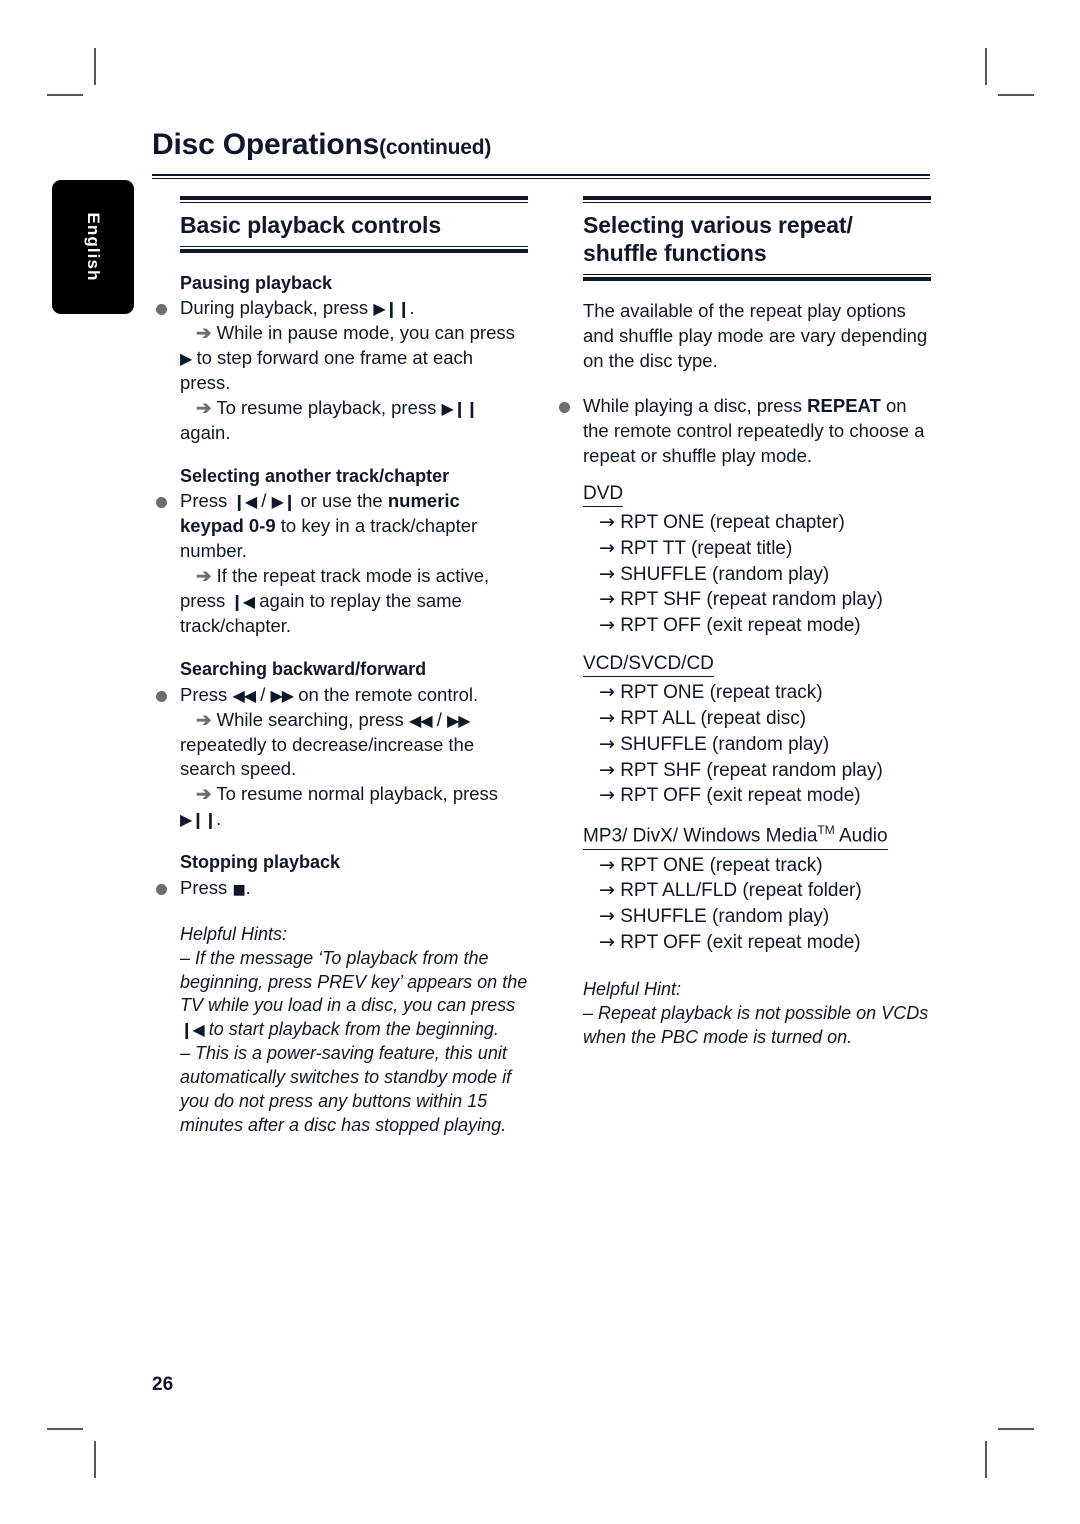 This screenshot has width=1080, height=1524. Describe the element at coordinates (311, 225) in the screenshot. I see `left-section-title: Basic playback controls` at that location.